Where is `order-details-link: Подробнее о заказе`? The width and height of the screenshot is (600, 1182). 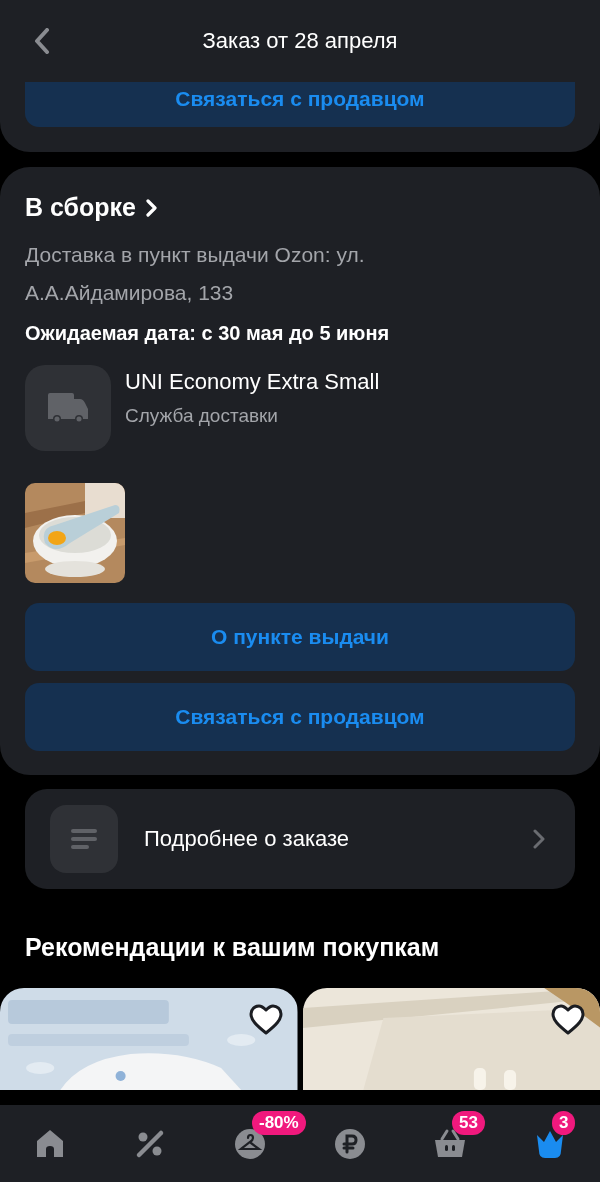 order-details-link: Подробнее о заказе is located at coordinates (300, 839).